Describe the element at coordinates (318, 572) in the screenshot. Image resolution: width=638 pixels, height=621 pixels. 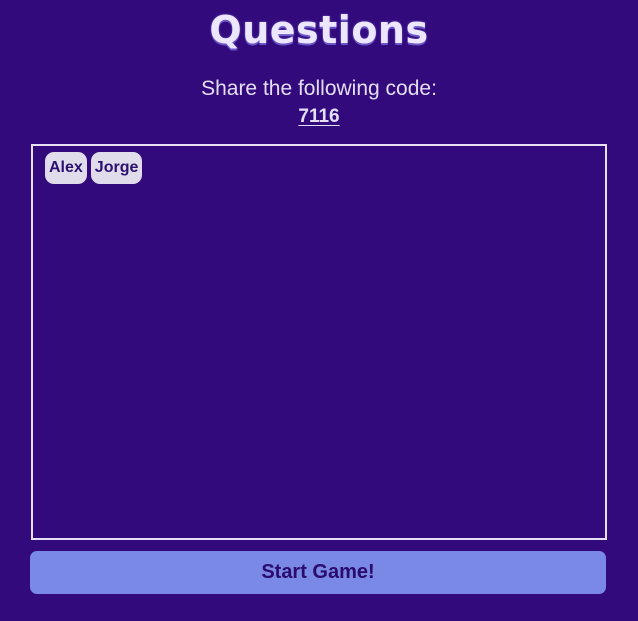
I see `start-game-button: Start Game!` at that location.